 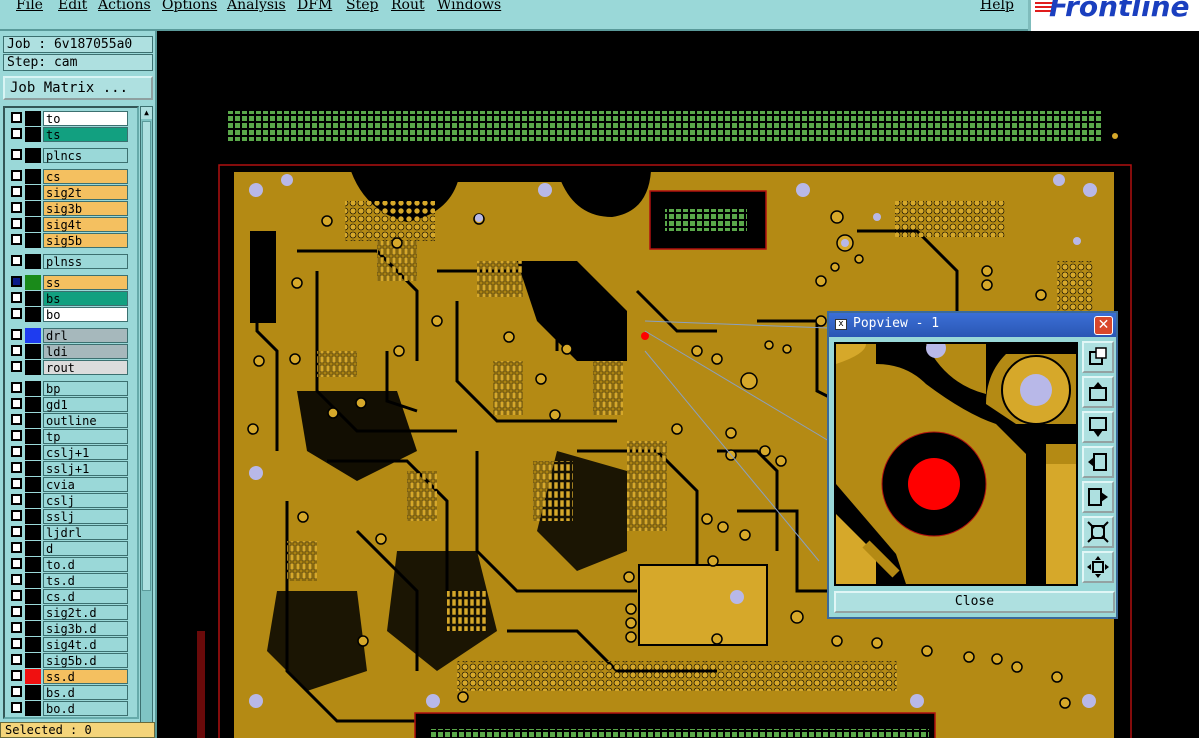 What do you see at coordinates (85, 564) in the screenshot?
I see `layer-name: to.d` at bounding box center [85, 564].